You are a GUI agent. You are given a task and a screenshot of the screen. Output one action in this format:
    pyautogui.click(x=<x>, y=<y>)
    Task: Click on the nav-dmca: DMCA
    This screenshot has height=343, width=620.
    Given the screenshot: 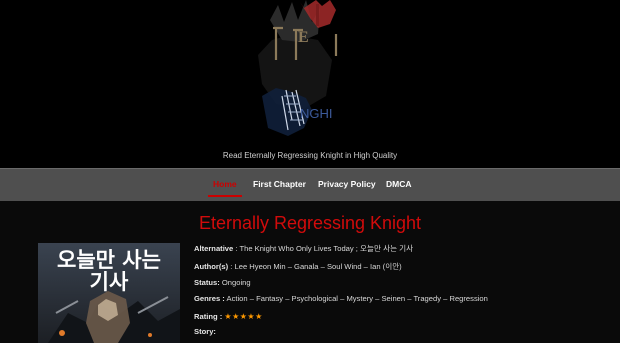 What is the action you would take?
    pyautogui.click(x=399, y=185)
    